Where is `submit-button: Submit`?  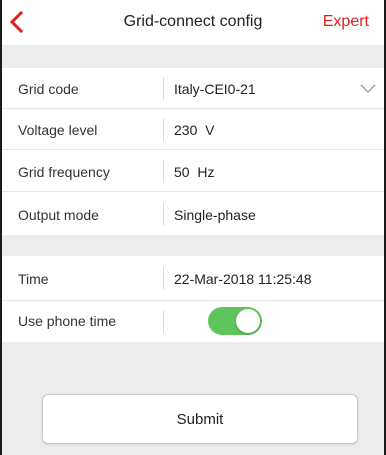
submit-button: Submit is located at coordinates (200, 419).